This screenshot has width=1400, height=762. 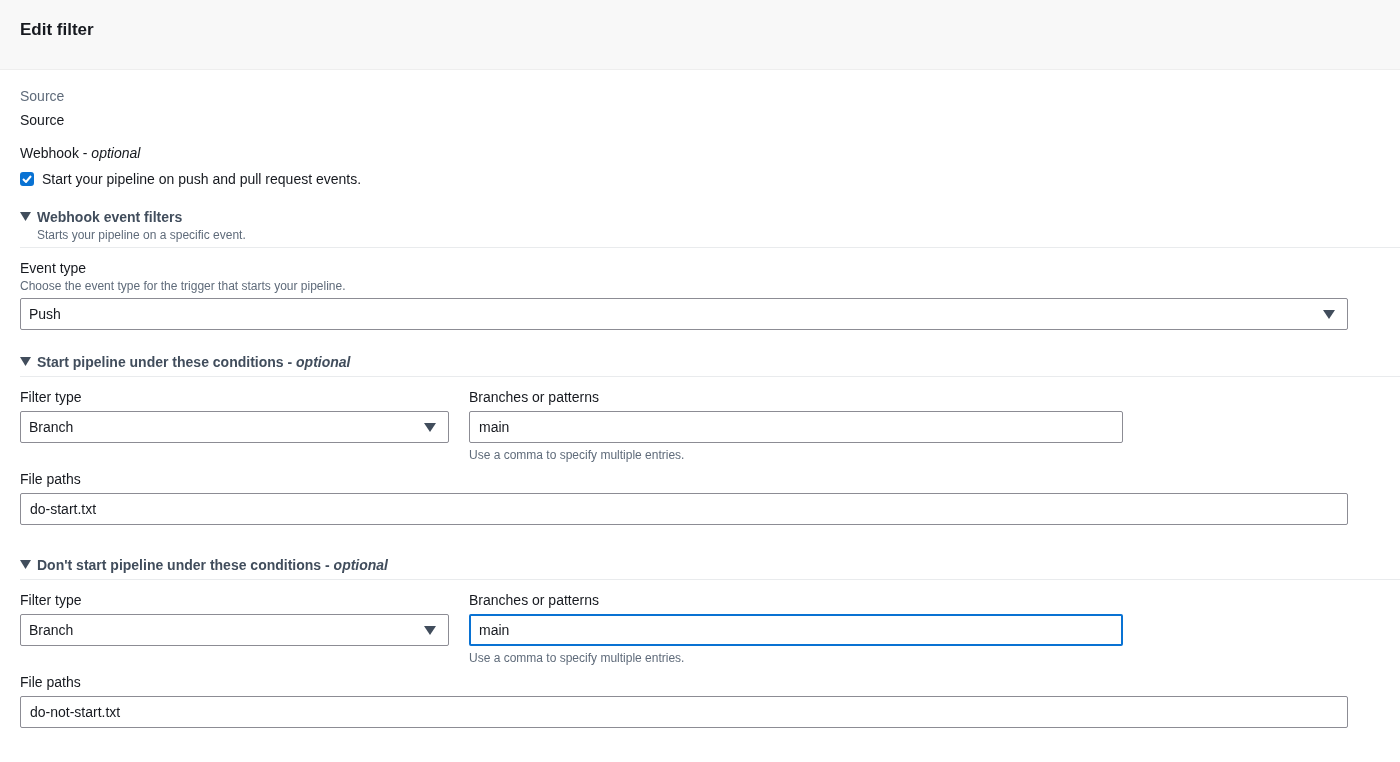 I want to click on source-value: Source, so click(x=43, y=120).